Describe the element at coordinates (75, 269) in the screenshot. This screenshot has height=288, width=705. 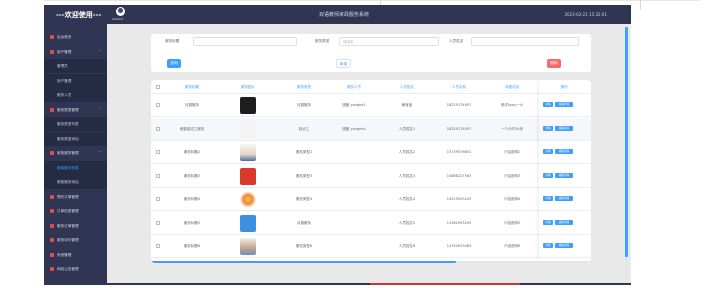
I see `sidebar-item: 网站公告管理` at that location.